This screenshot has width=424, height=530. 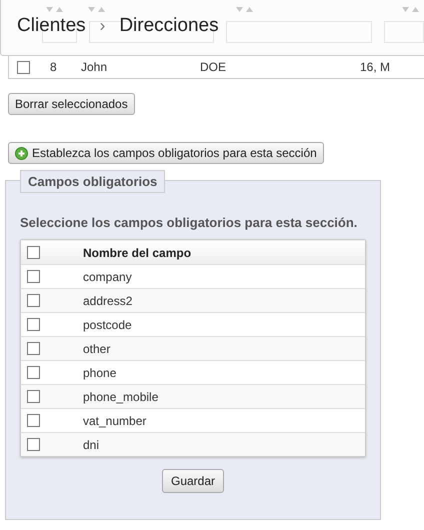 What do you see at coordinates (99, 373) in the screenshot?
I see `field-name: phone` at bounding box center [99, 373].